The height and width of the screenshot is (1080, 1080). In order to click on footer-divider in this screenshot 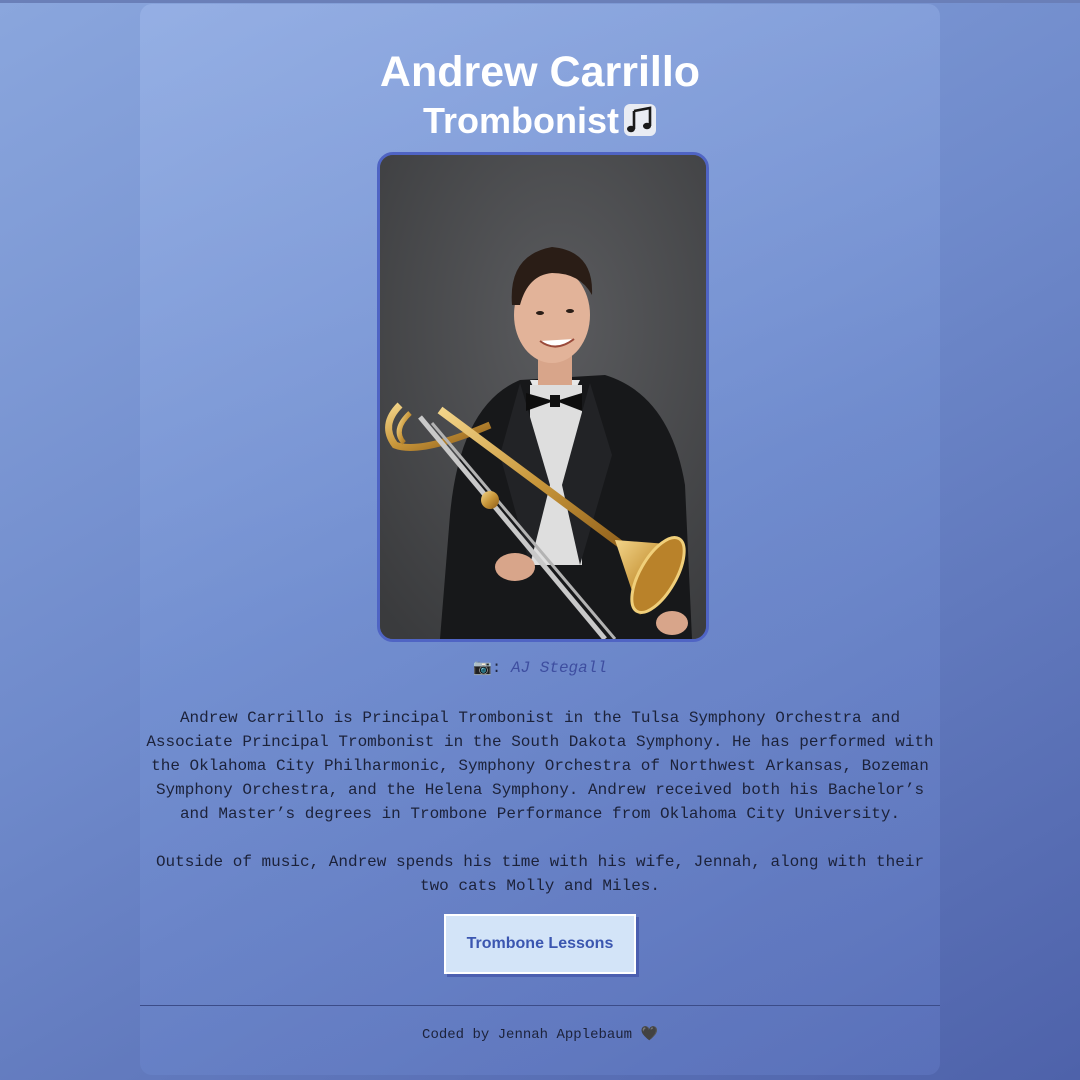, I will do `click(540, 1005)`.